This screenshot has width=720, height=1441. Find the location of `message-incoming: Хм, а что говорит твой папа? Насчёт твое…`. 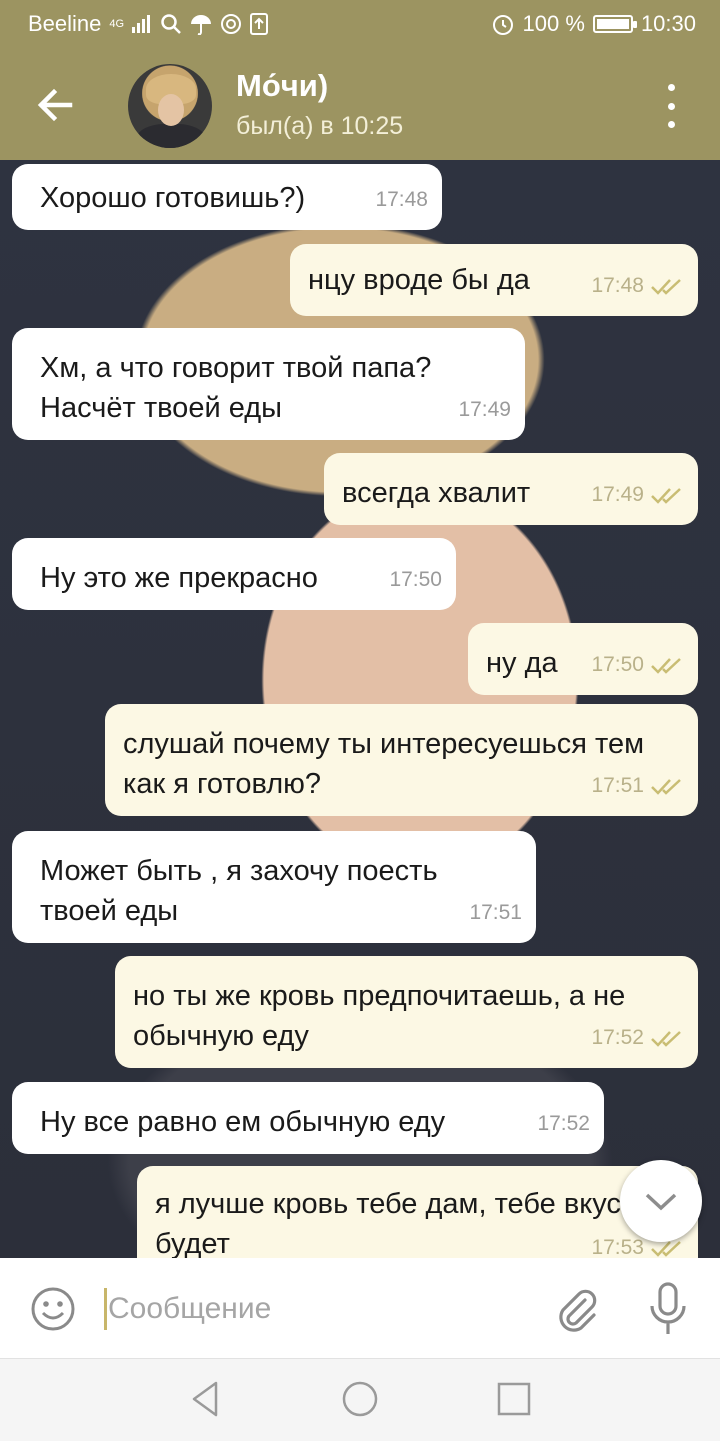

message-incoming: Хм, а что говорит твой папа? Насчёт твое… is located at coordinates (268, 384).